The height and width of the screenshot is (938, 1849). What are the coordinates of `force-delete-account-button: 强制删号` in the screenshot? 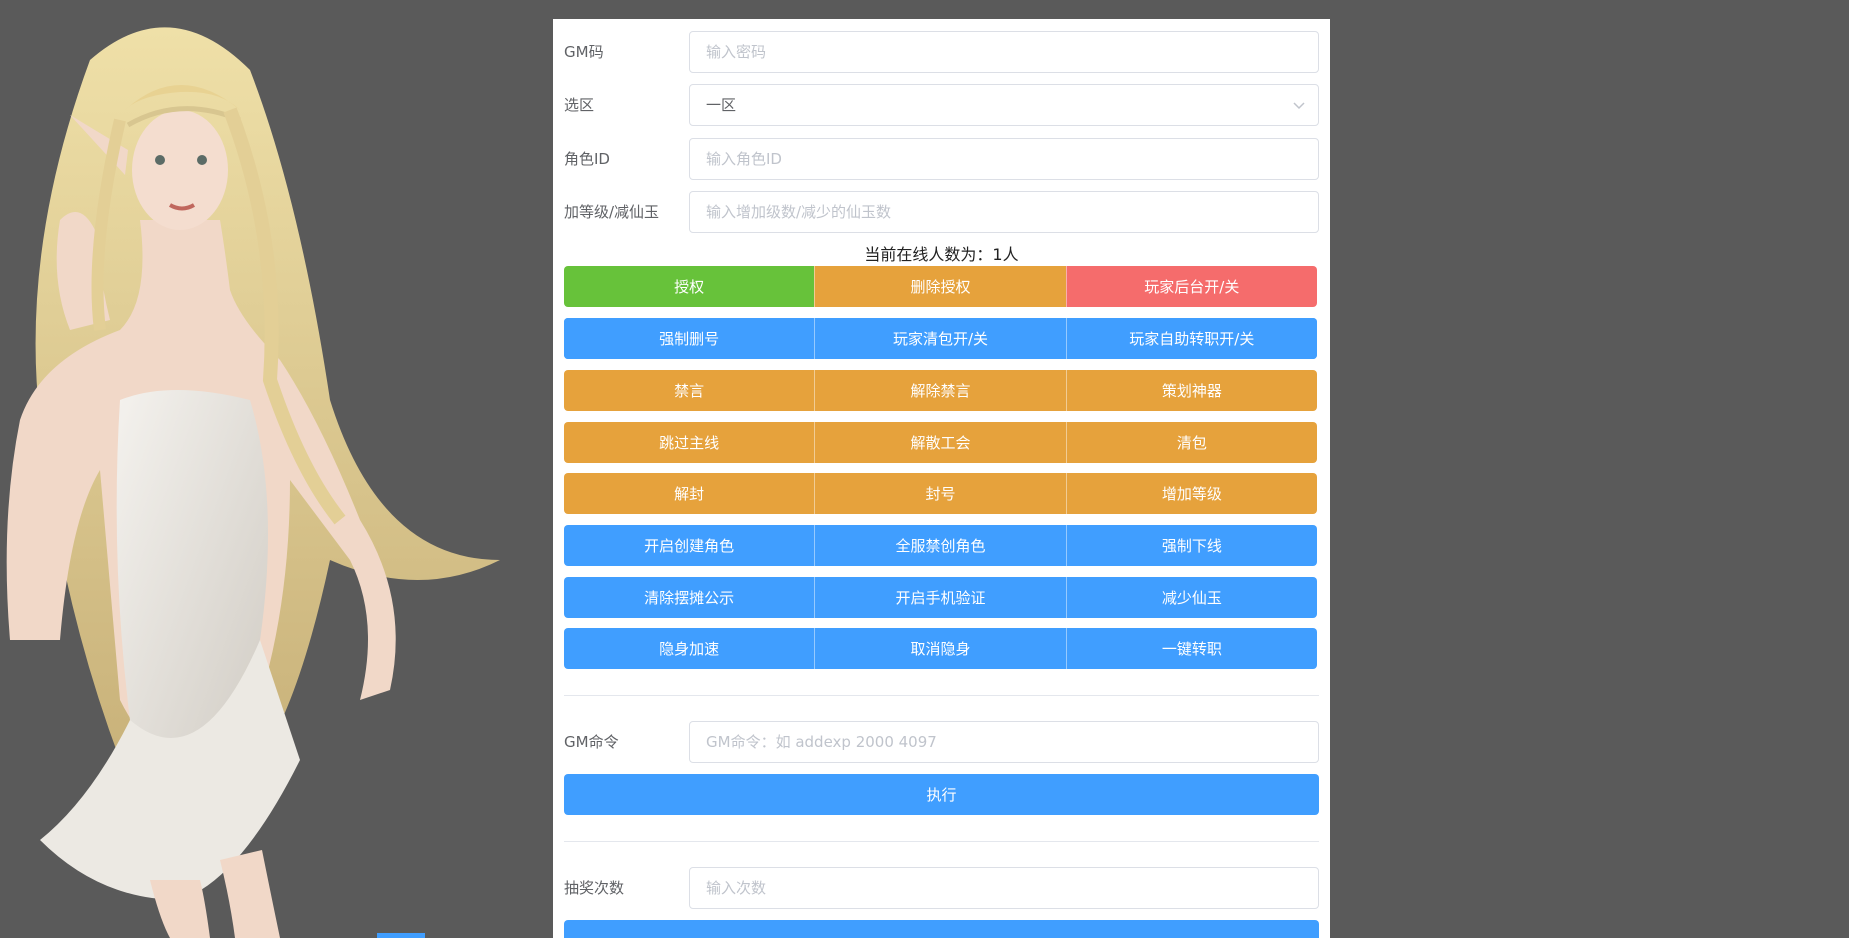 It's located at (689, 338).